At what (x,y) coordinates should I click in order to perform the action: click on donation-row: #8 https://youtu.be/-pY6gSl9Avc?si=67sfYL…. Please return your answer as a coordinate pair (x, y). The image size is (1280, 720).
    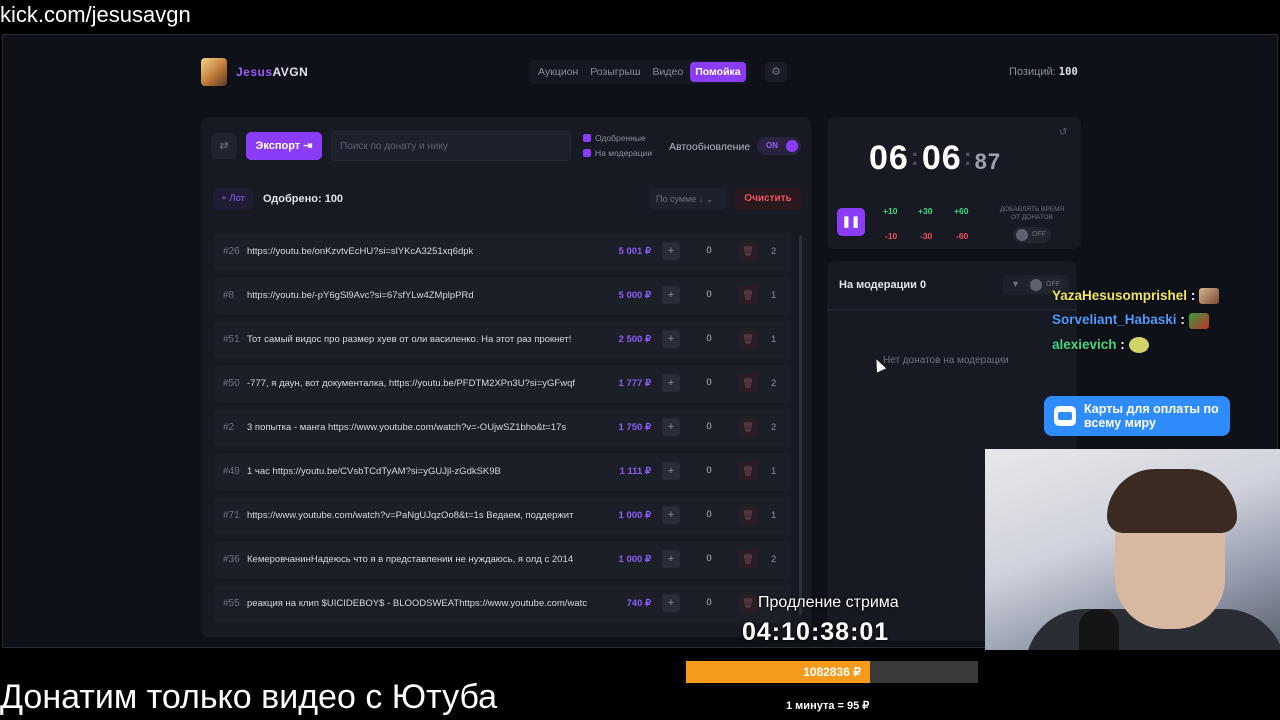
    Looking at the image, I should click on (503, 296).